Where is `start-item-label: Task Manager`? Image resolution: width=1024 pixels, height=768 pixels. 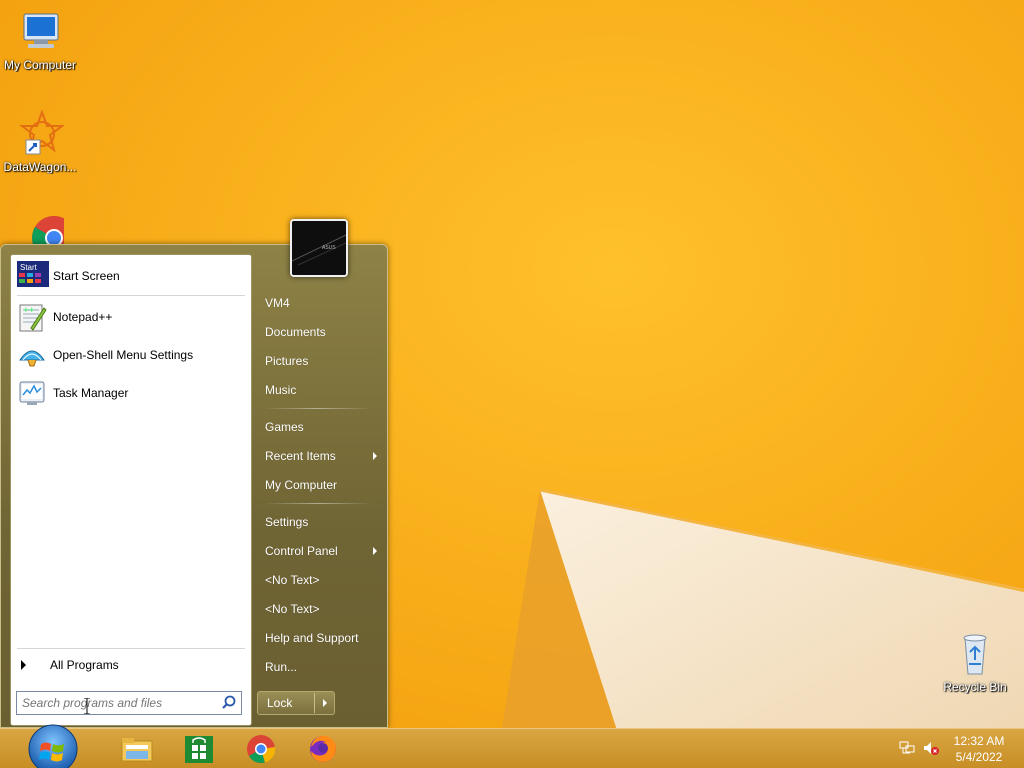
start-item-label: Task Manager is located at coordinates (91, 393).